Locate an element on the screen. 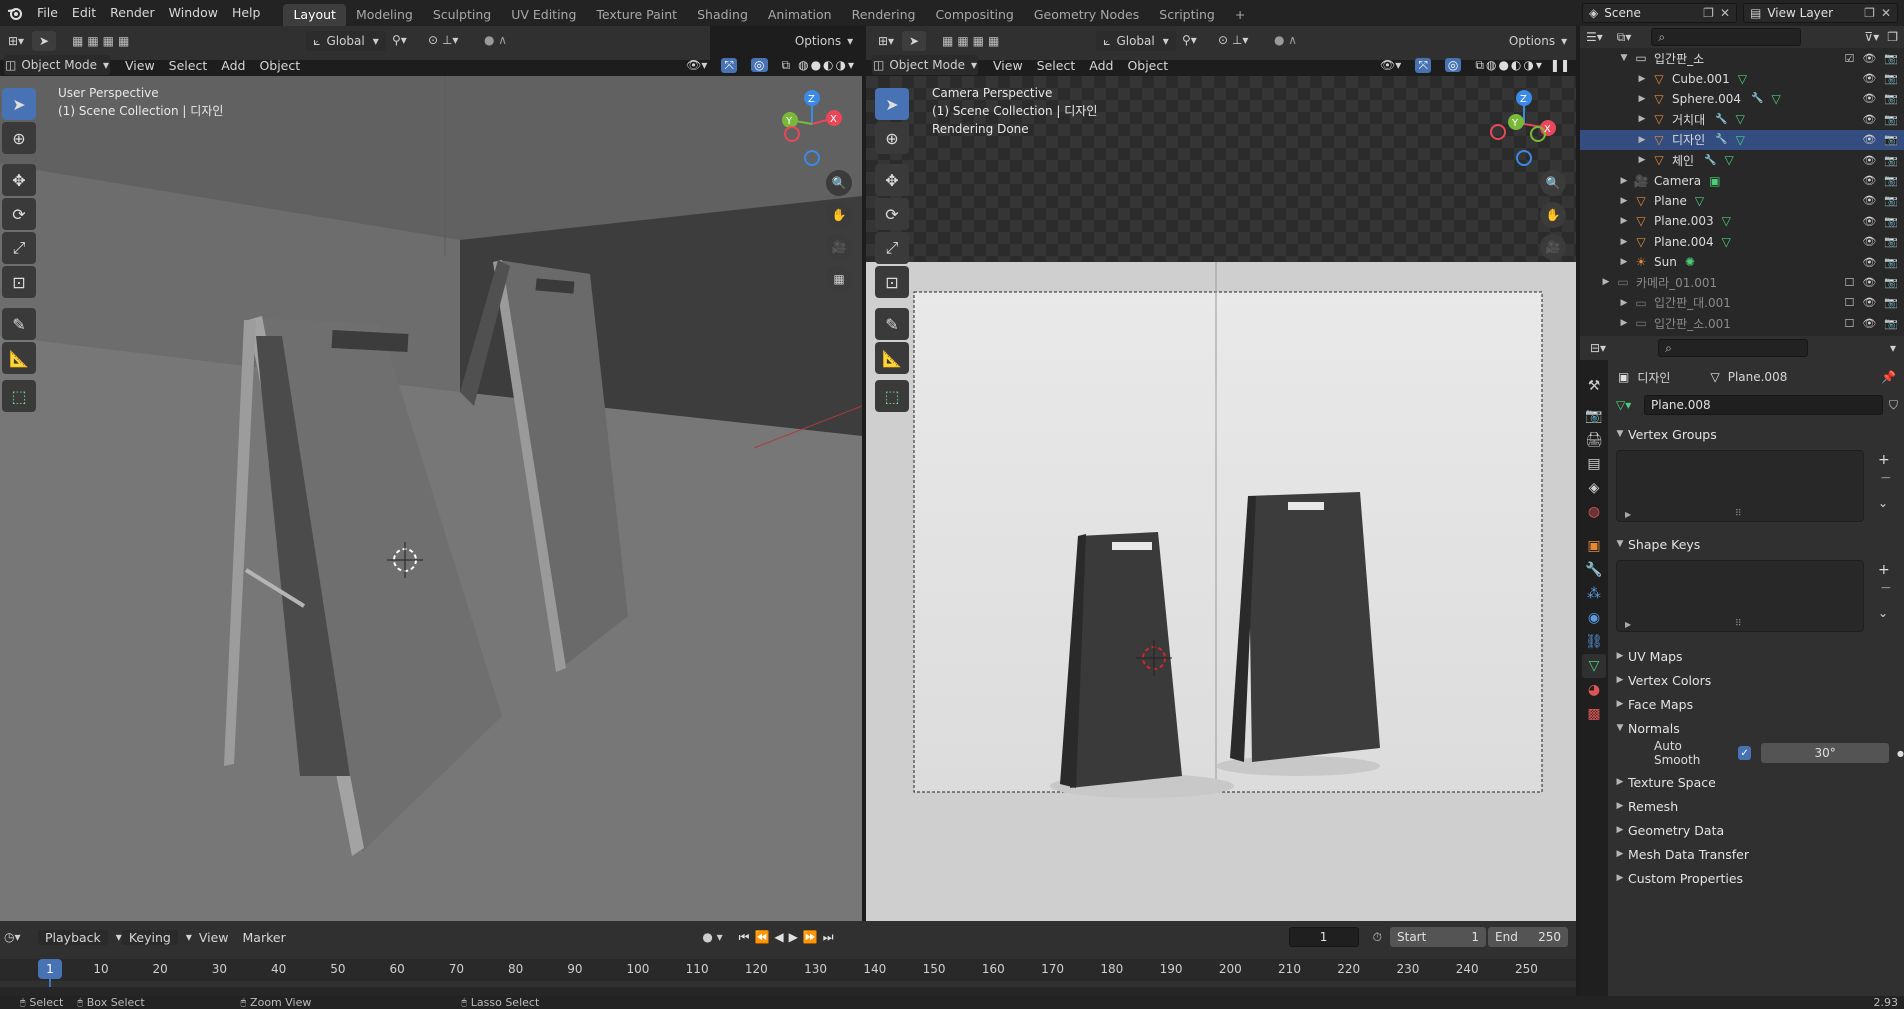 This screenshot has height=1009, width=1904. remove-vertex-group-icon: − is located at coordinates (1886, 478).